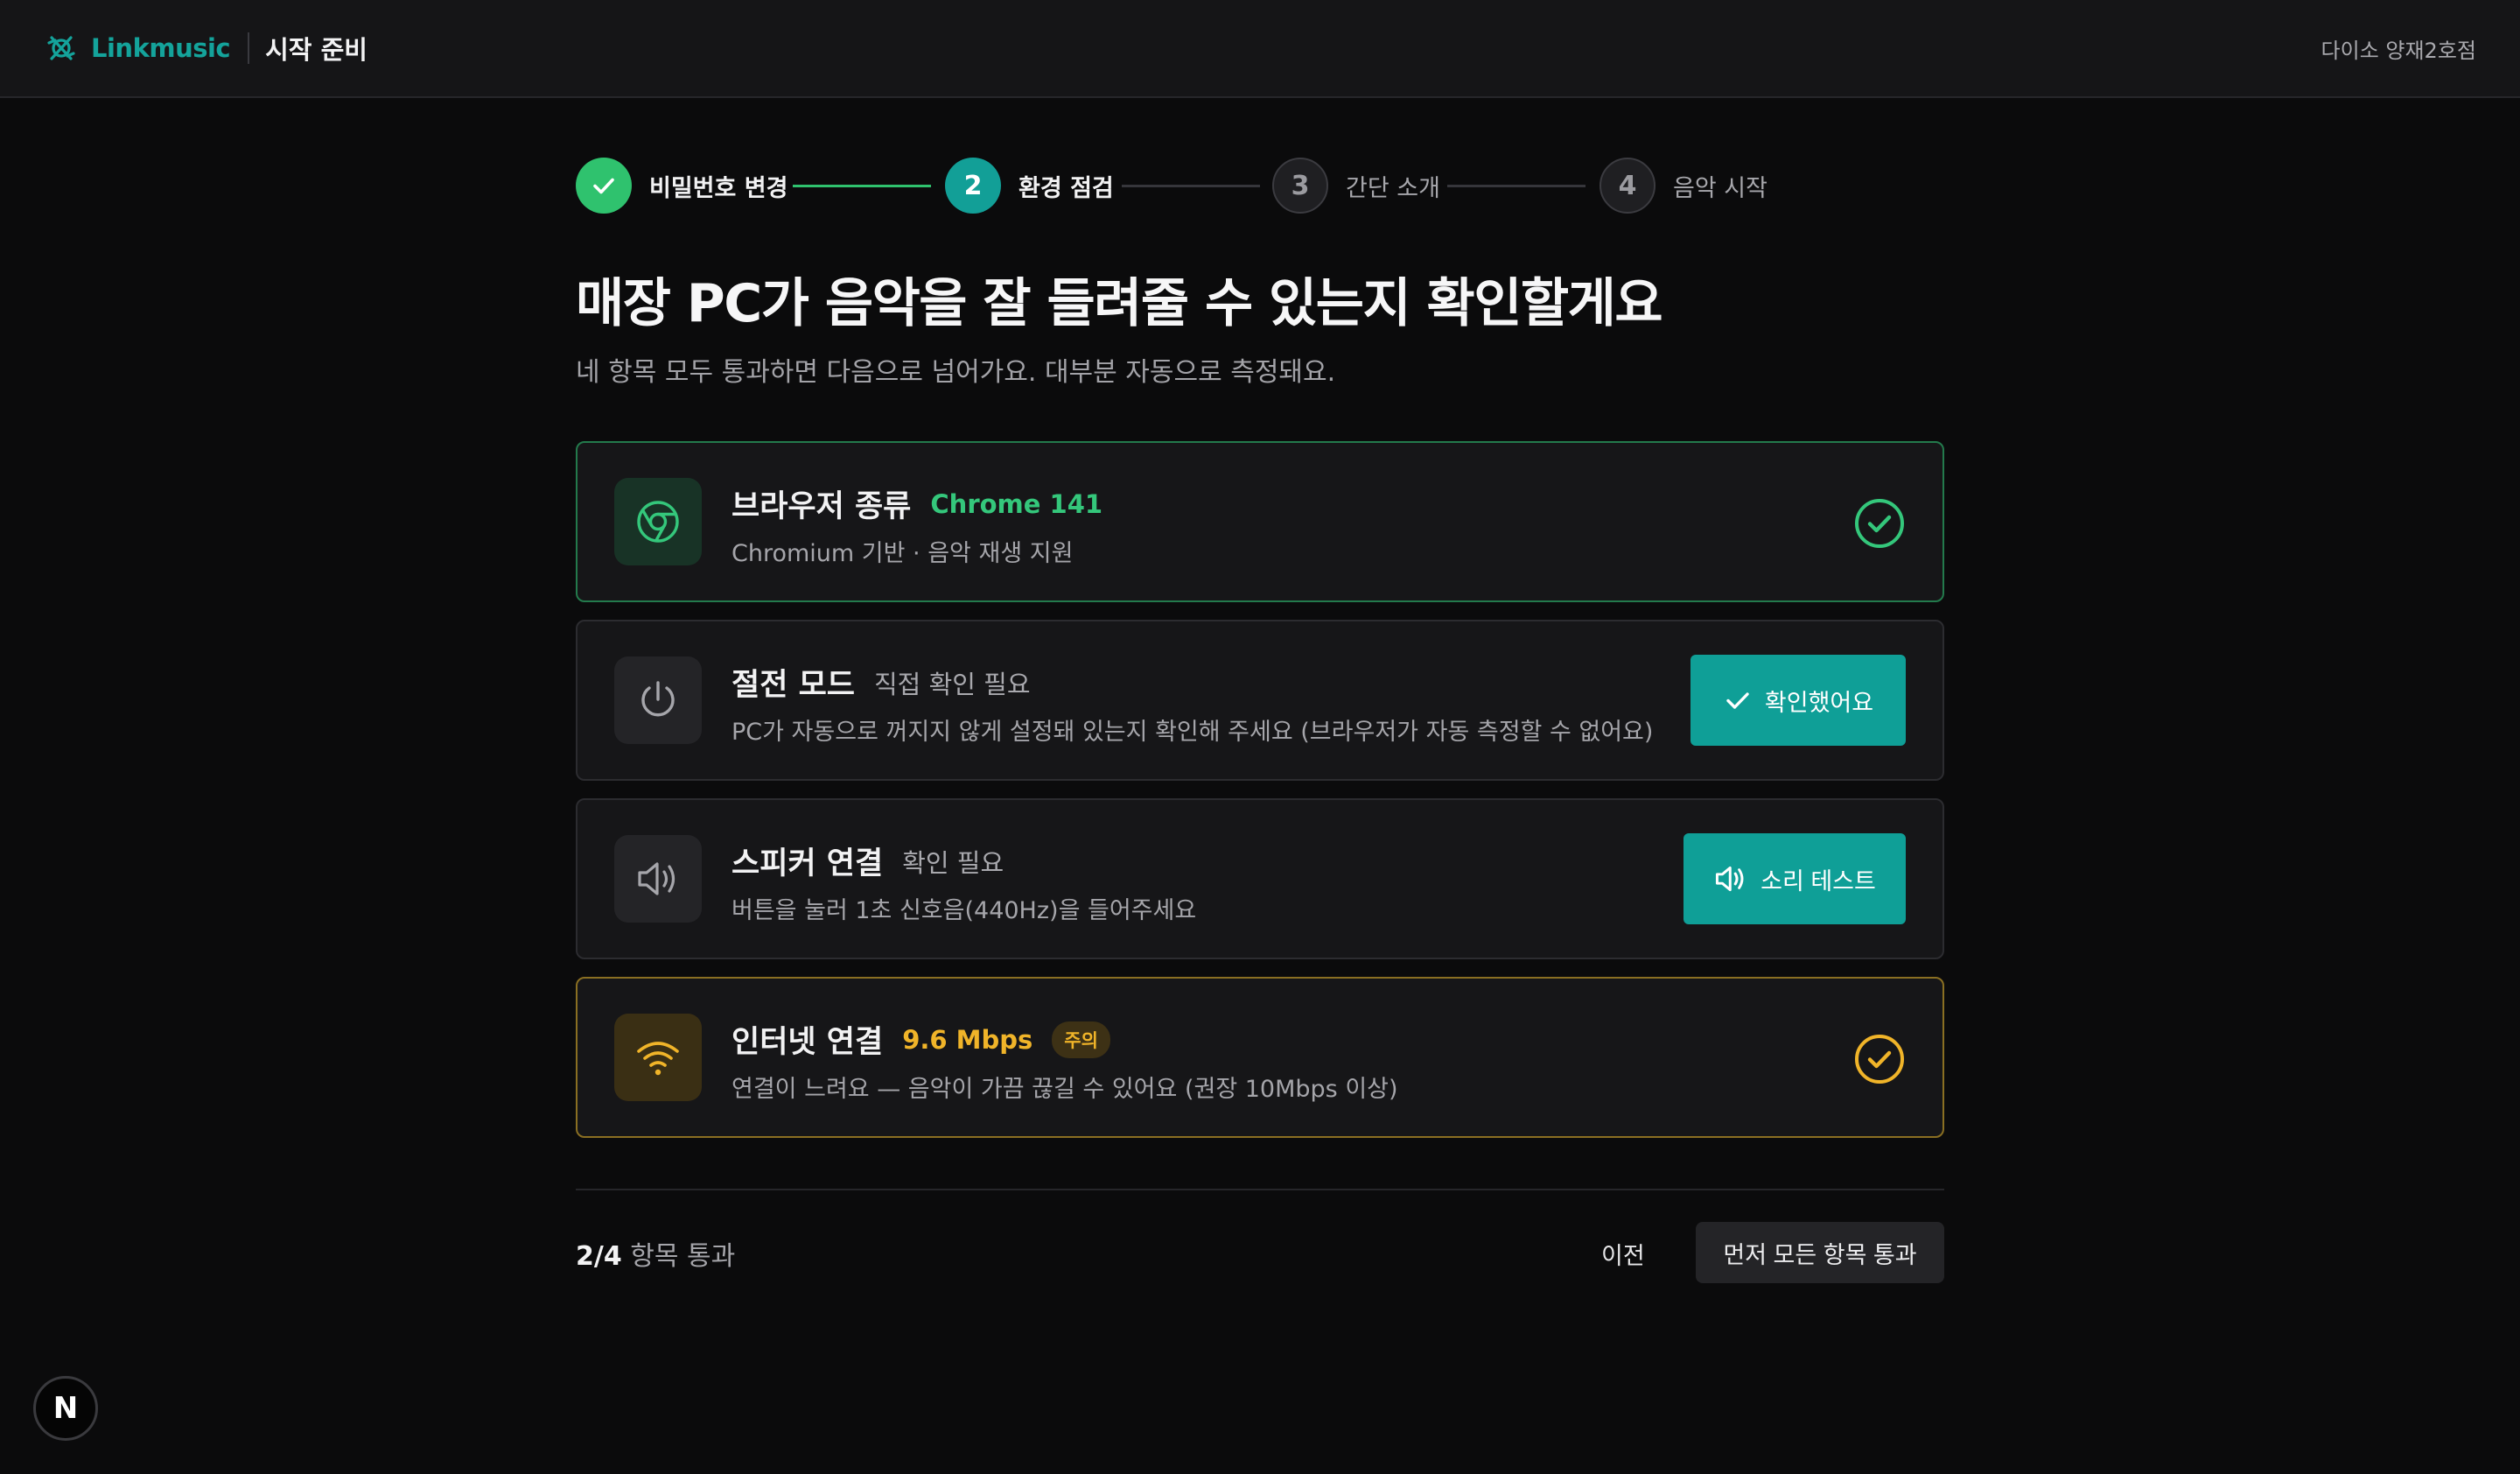 This screenshot has height=1474, width=2520. I want to click on step-complete-check-icon, so click(604, 186).